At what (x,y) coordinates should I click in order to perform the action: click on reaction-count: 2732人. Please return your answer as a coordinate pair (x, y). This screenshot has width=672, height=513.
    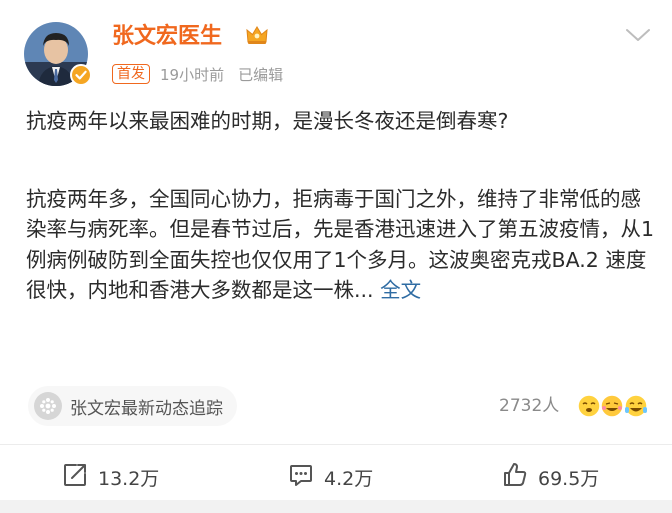
    Looking at the image, I should click on (529, 406).